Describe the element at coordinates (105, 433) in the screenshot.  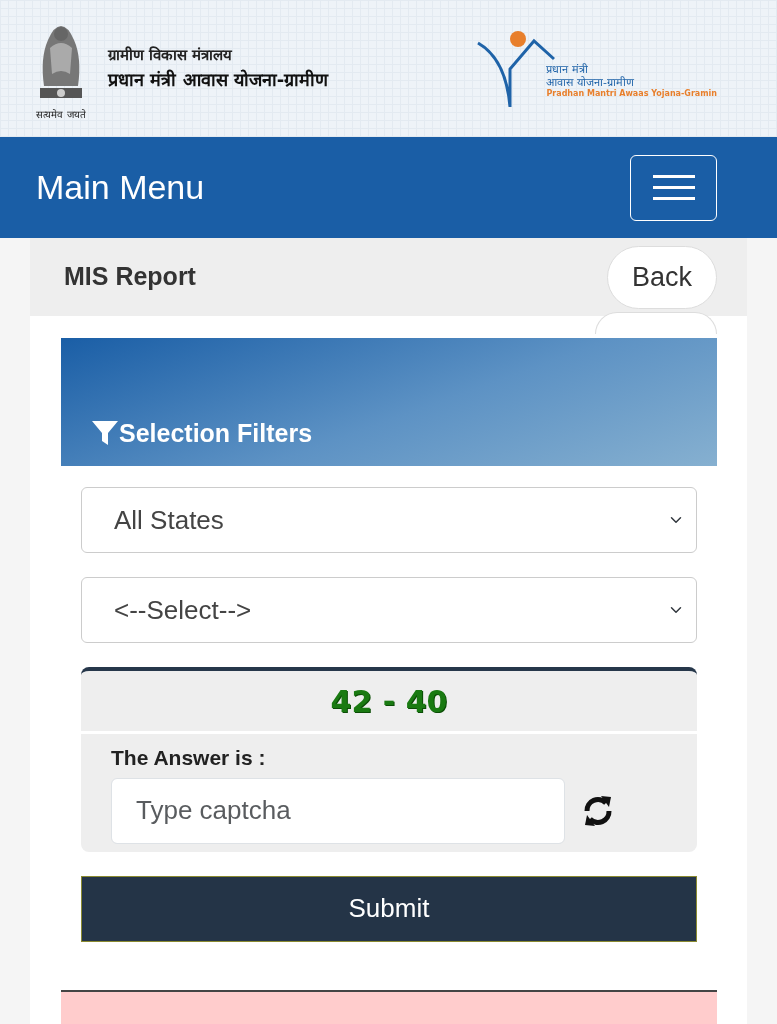
I see `filter-icon` at that location.